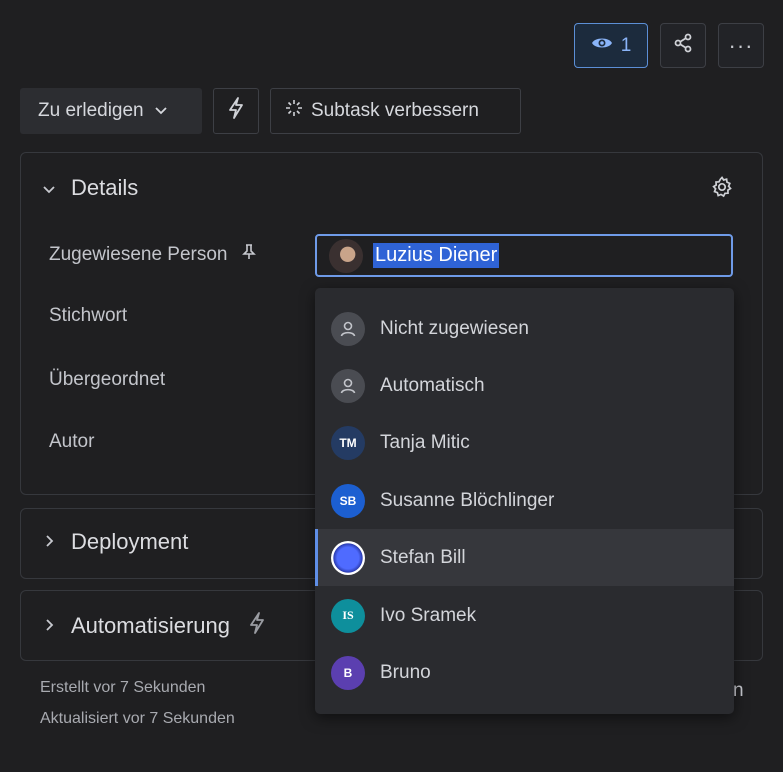 This screenshot has height=772, width=783. I want to click on watch-count: 1, so click(626, 45).